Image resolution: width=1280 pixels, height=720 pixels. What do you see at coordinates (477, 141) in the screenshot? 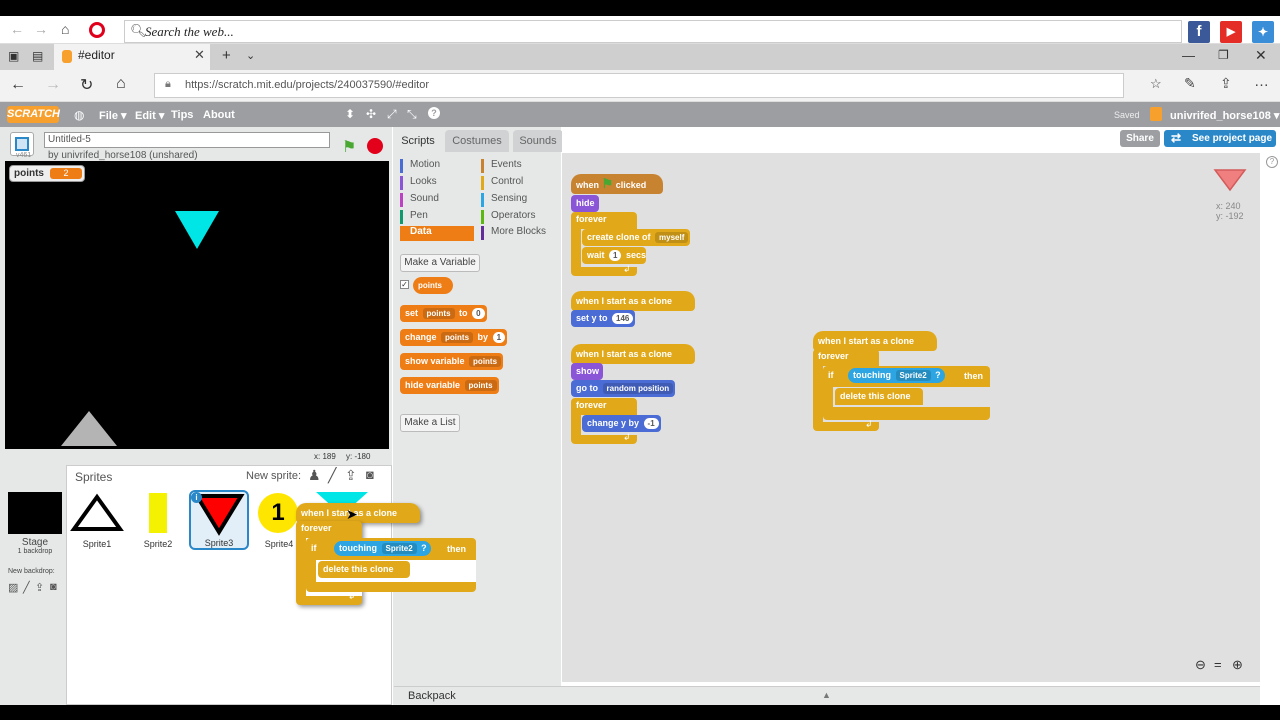
I see `tab-costumes: Costumes` at bounding box center [477, 141].